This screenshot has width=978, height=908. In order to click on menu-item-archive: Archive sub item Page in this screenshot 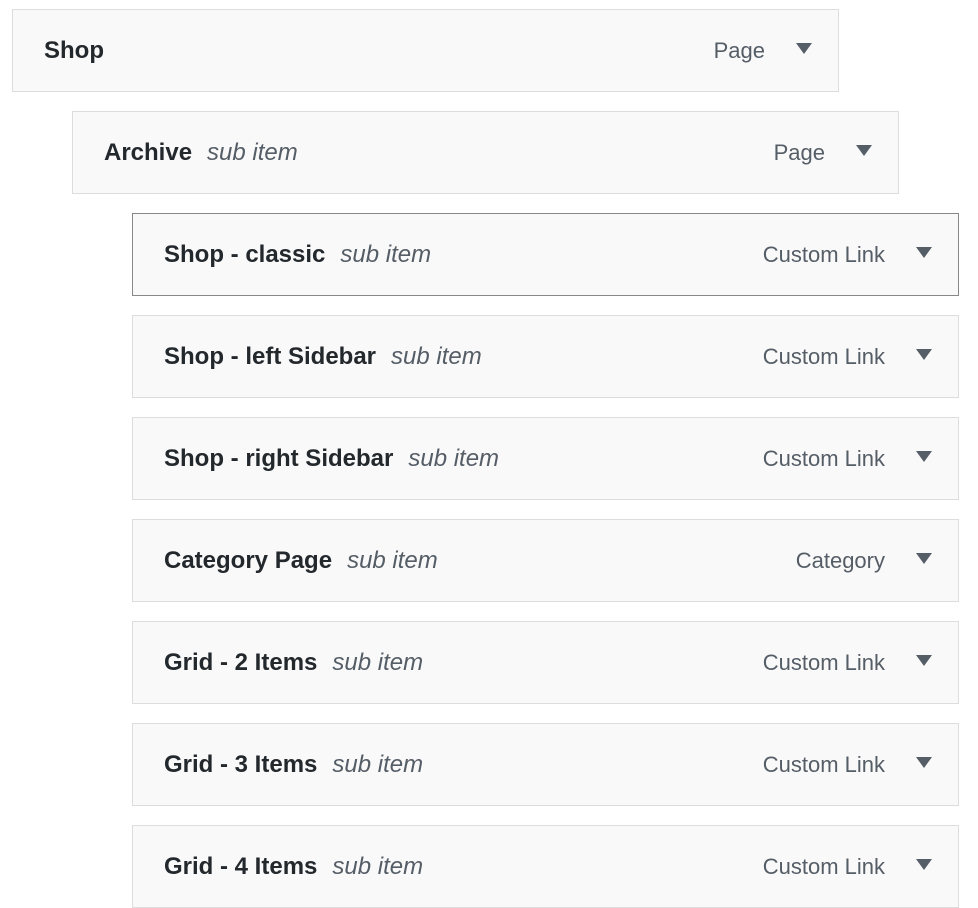, I will do `click(485, 152)`.